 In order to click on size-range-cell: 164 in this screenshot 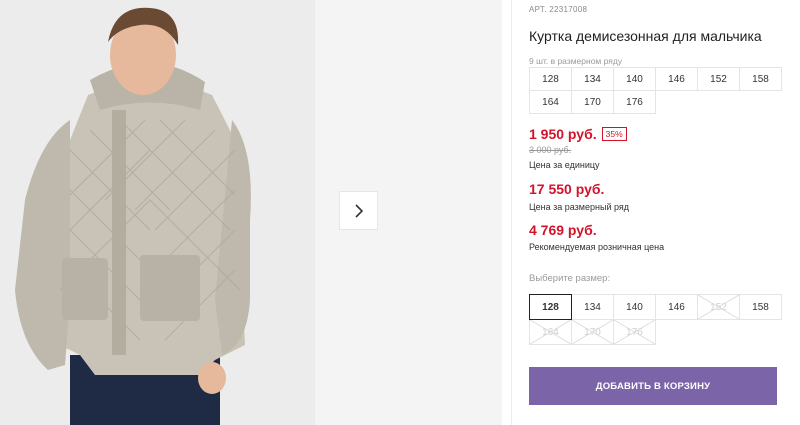, I will do `click(550, 102)`.